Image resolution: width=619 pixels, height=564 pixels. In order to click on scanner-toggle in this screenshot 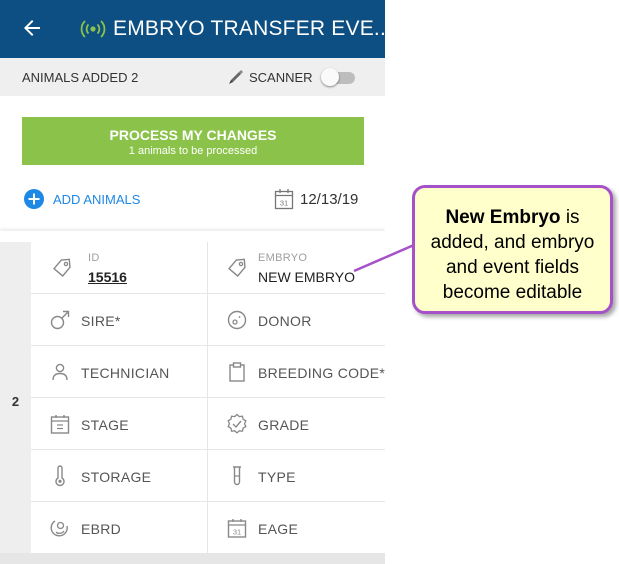, I will do `click(338, 77)`.